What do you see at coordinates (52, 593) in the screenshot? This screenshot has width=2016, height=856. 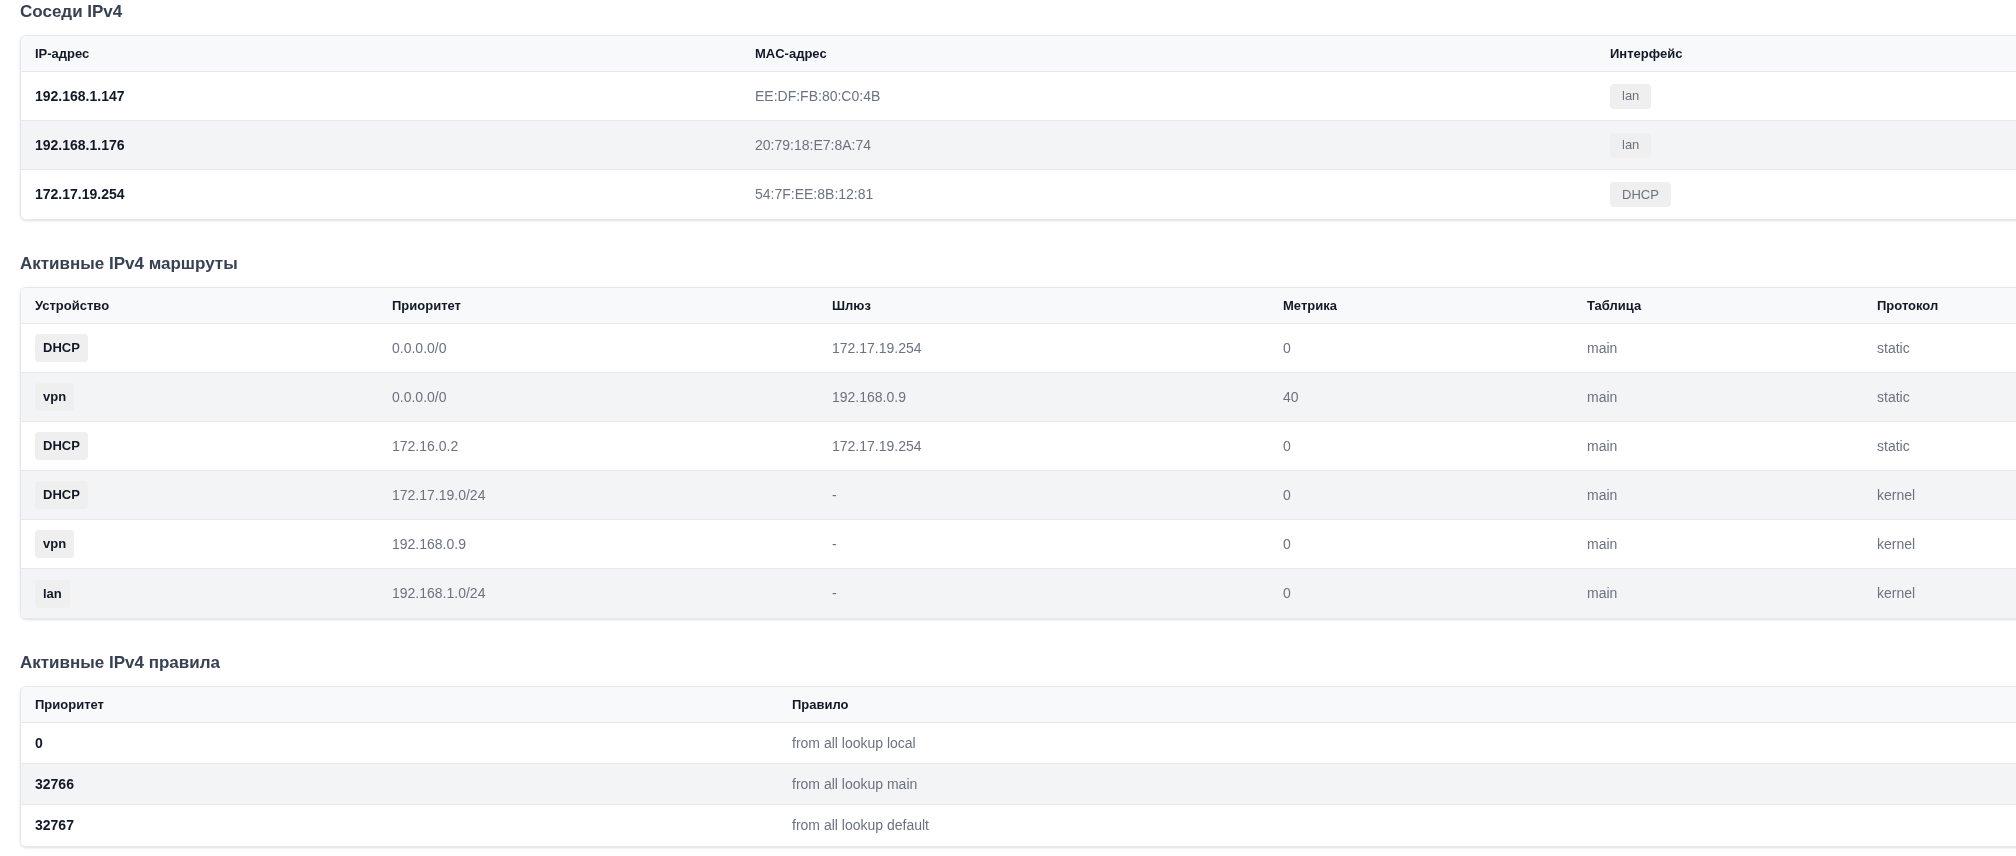 I see `device-tag: lan` at bounding box center [52, 593].